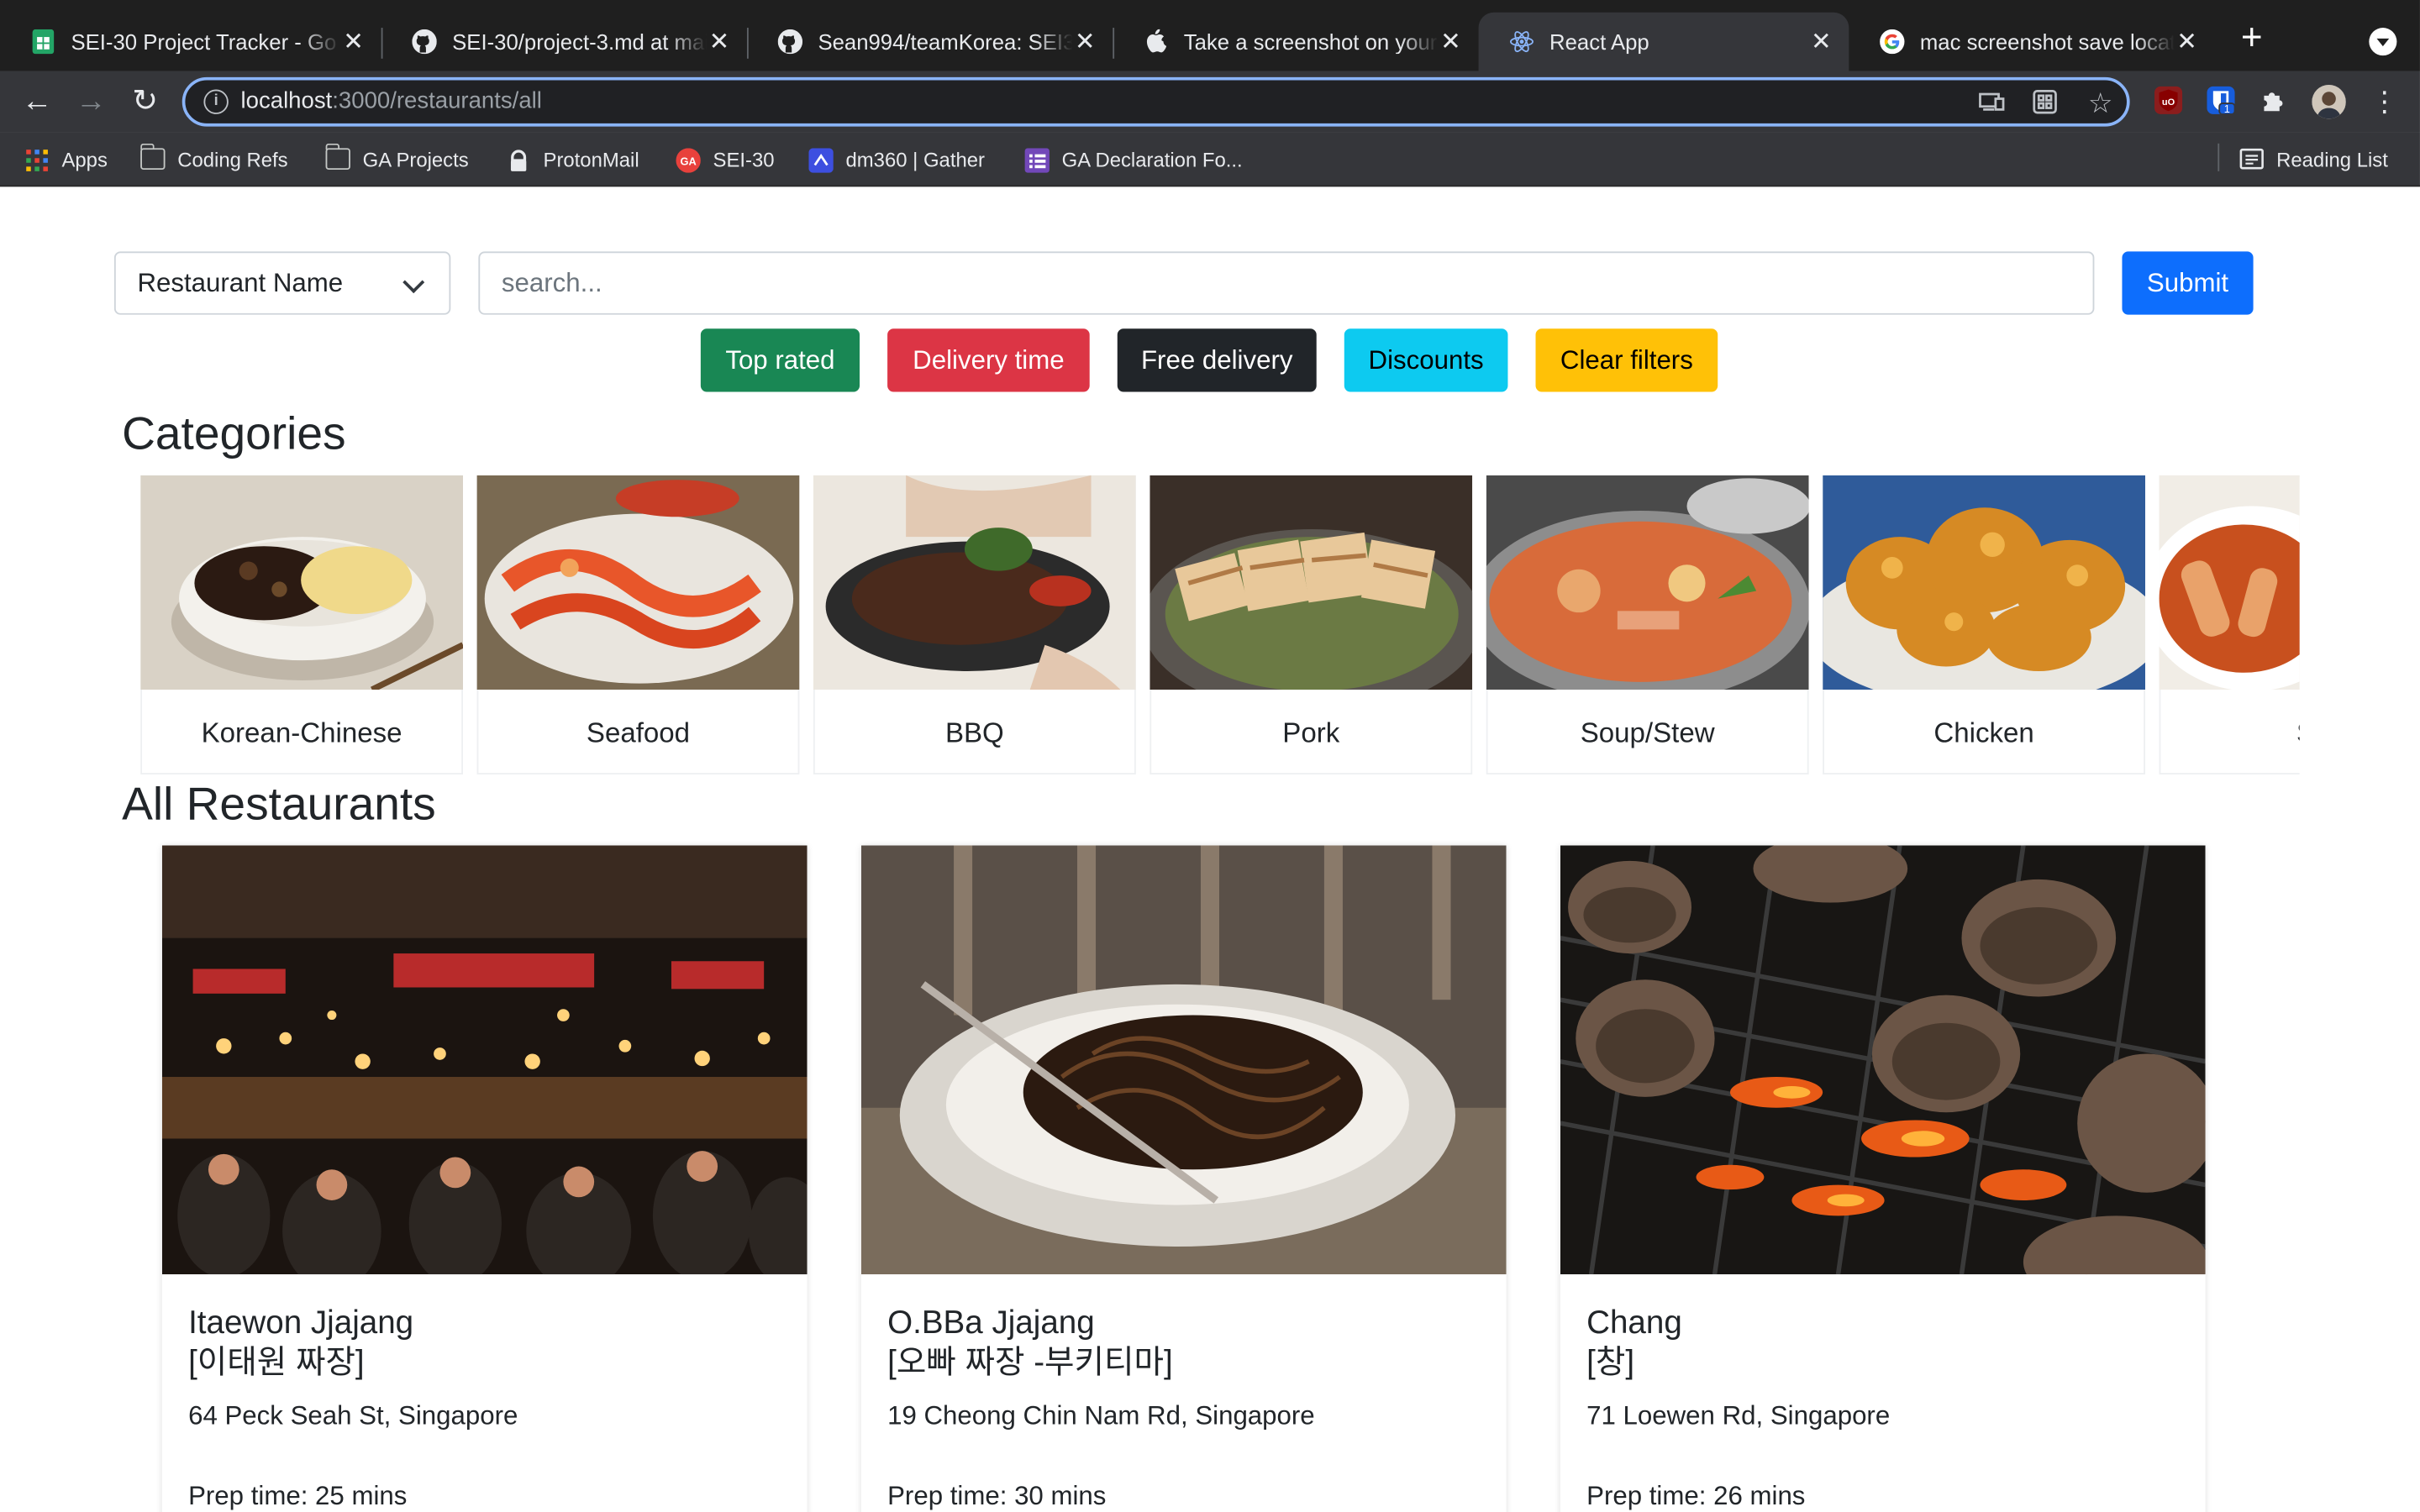 Image resolution: width=2420 pixels, height=1512 pixels. I want to click on gather-icon, so click(821, 160).